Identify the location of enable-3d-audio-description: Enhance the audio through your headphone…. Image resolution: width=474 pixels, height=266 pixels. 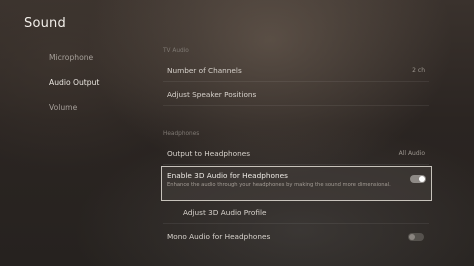
(279, 185).